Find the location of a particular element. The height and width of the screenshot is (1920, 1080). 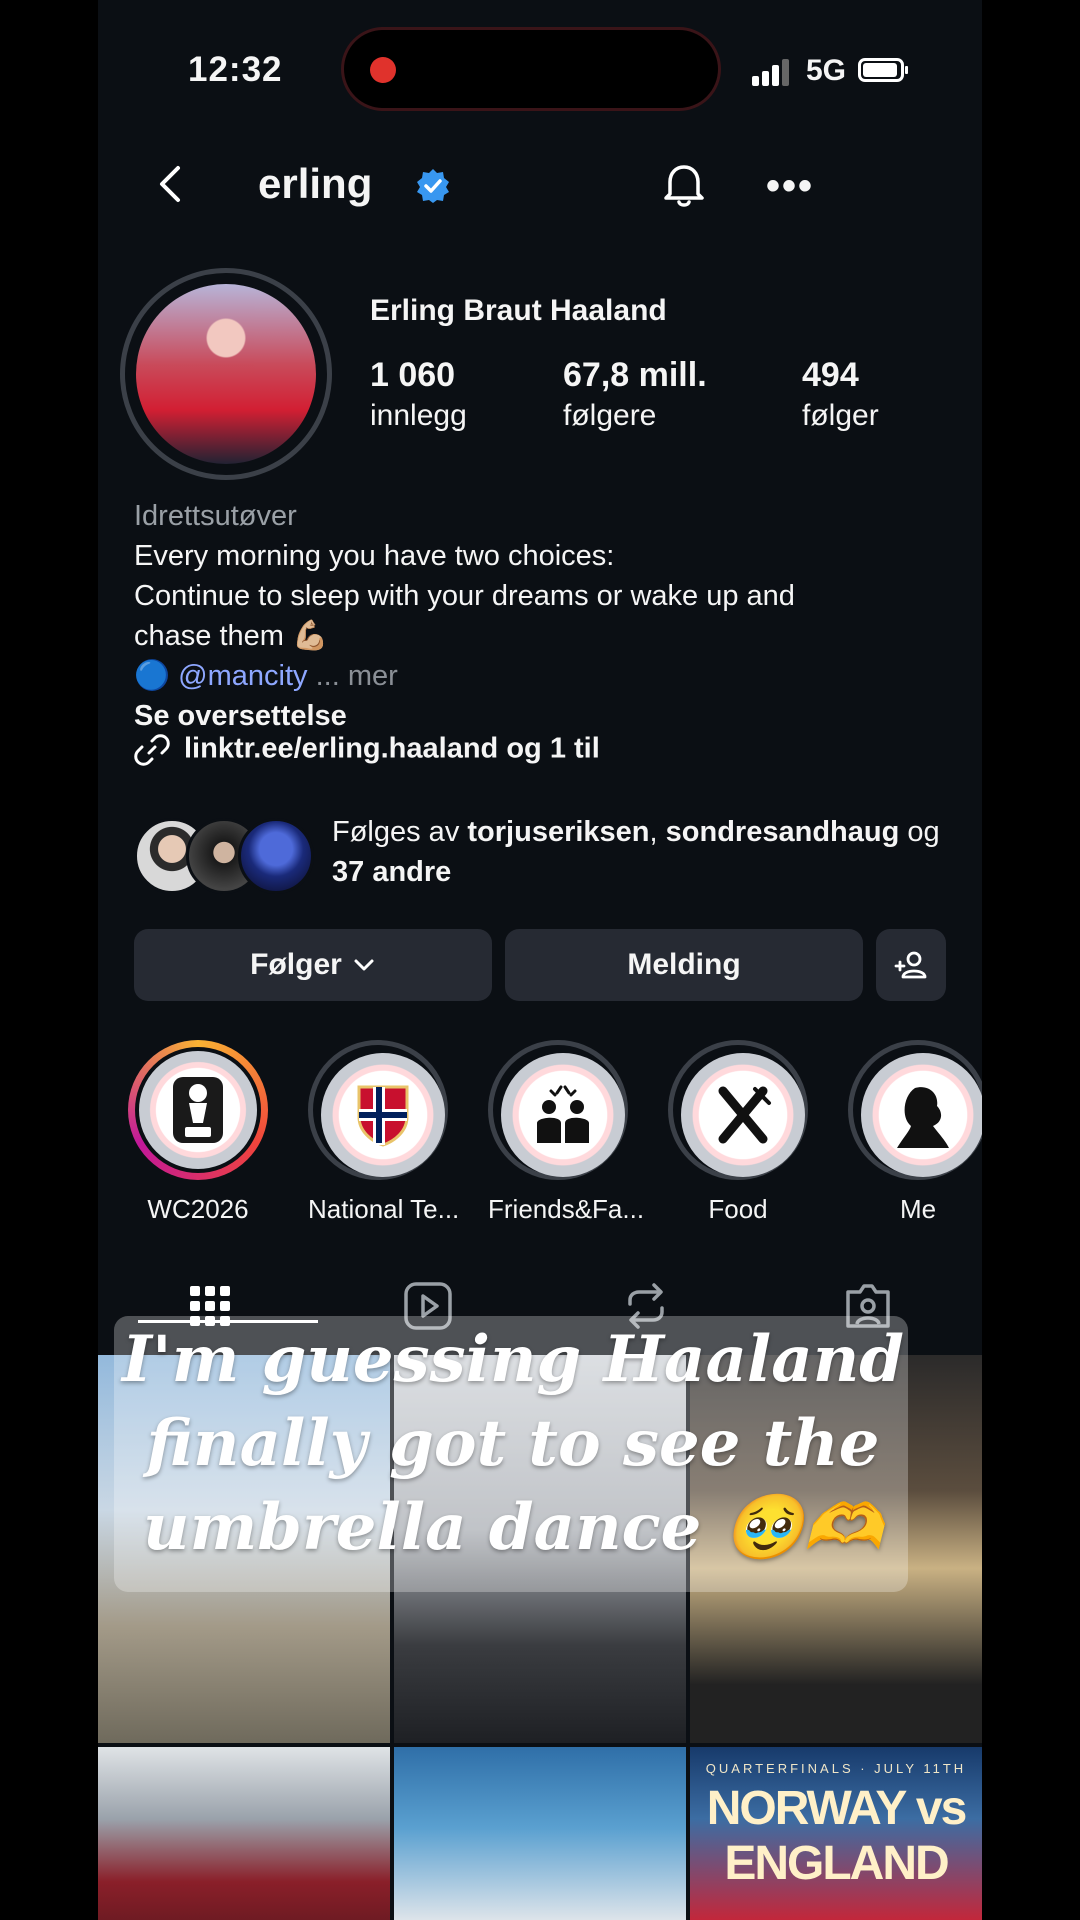

stat-followers: 67,8 mill. følgere is located at coordinates (635, 394).